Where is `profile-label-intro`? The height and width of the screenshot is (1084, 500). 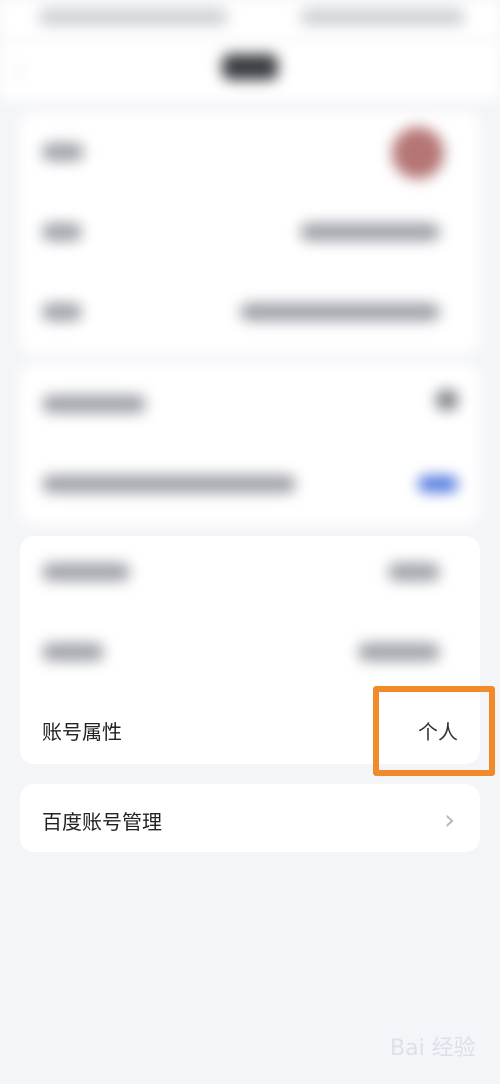 profile-label-intro is located at coordinates (62, 312).